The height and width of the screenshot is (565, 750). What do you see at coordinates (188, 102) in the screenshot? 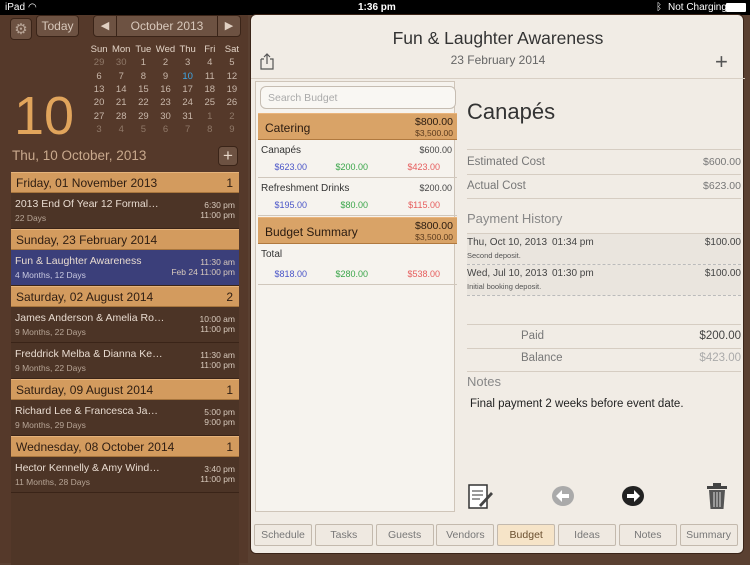
I see `calendar-day: 24` at bounding box center [188, 102].